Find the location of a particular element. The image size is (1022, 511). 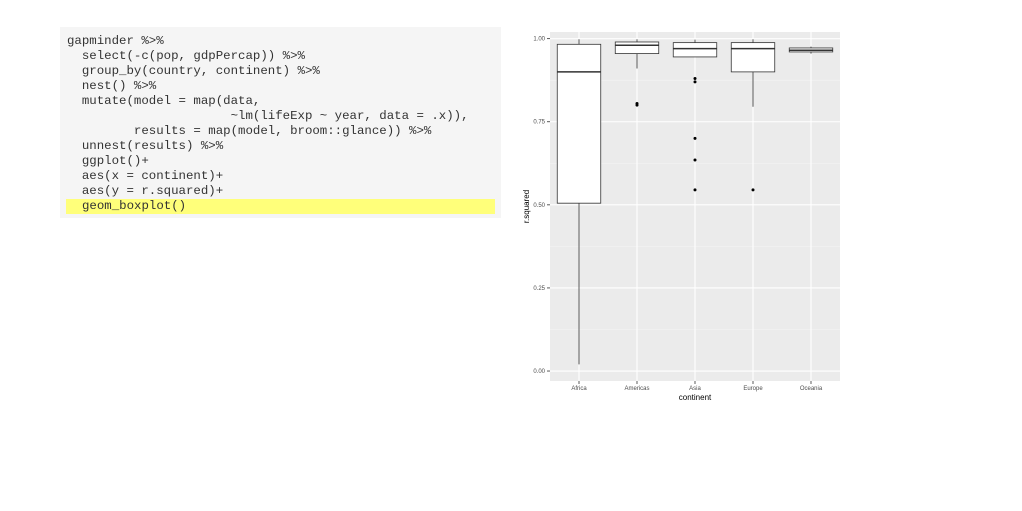

code-line: unnest(results) %>% is located at coordinates (145, 146).